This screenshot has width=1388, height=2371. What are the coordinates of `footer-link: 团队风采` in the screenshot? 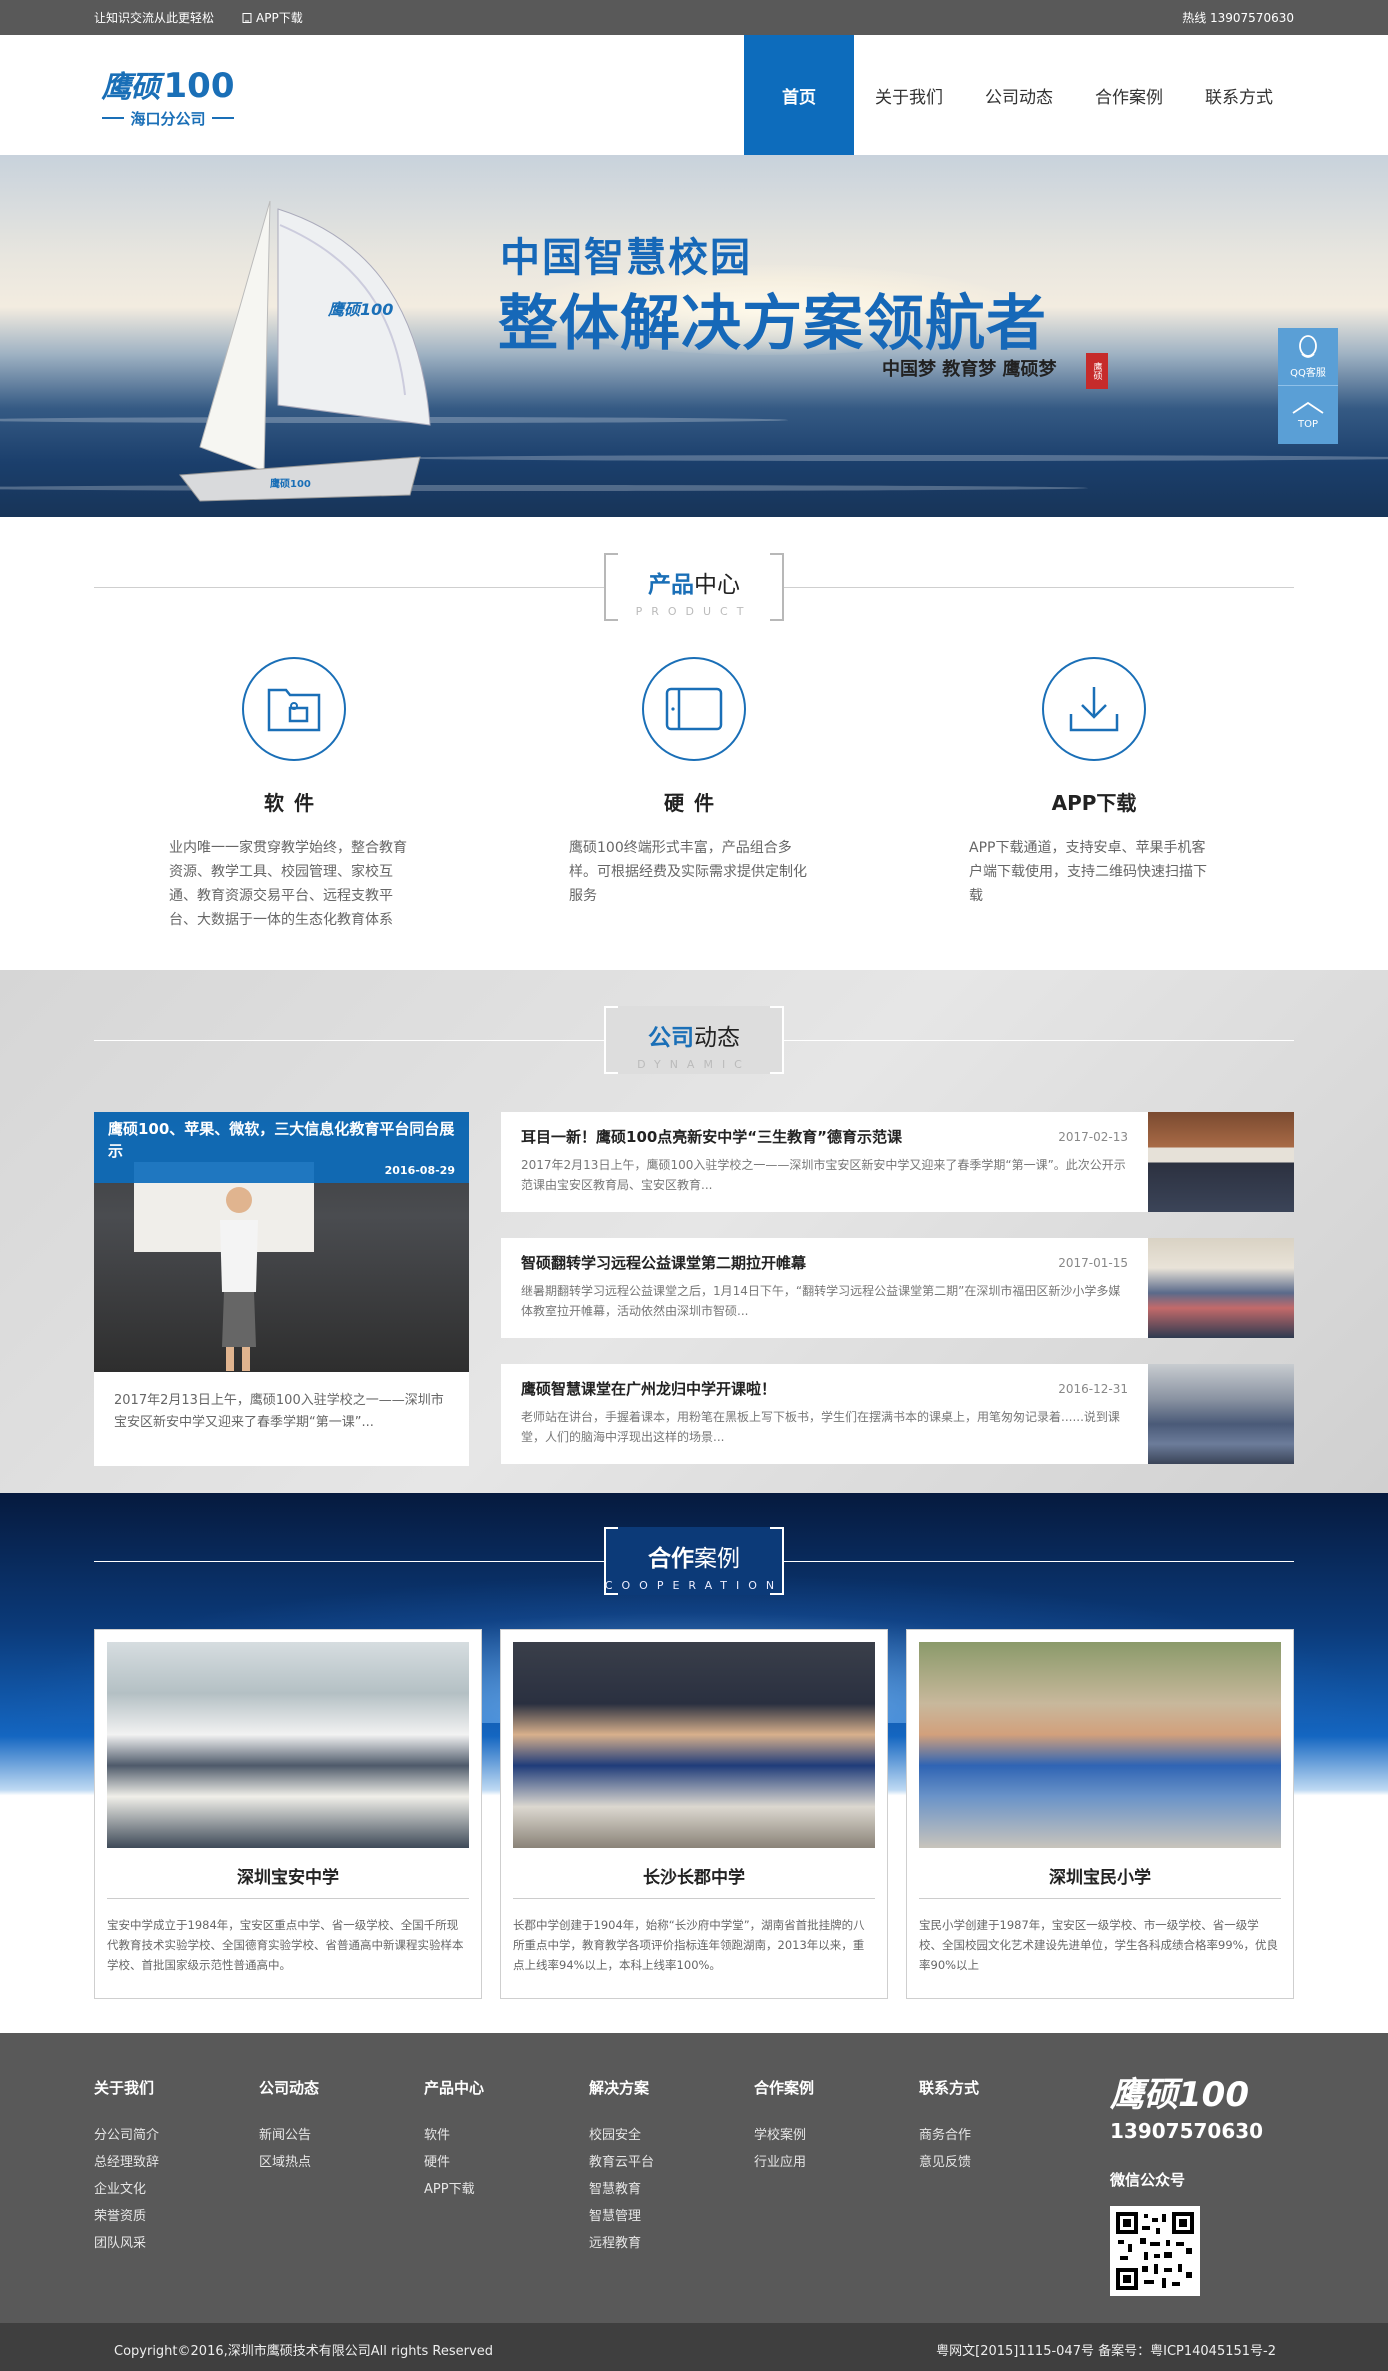 It's located at (176, 2243).